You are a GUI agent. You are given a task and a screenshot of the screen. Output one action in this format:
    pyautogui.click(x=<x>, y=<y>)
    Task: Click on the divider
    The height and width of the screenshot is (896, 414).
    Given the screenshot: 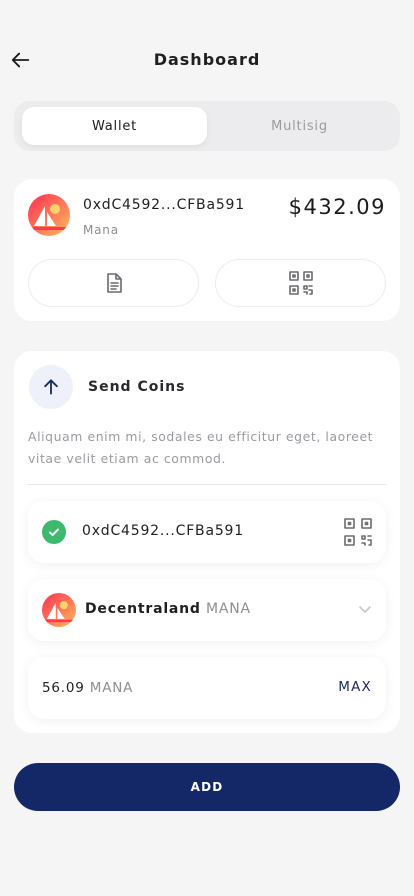 What is the action you would take?
    pyautogui.click(x=207, y=484)
    